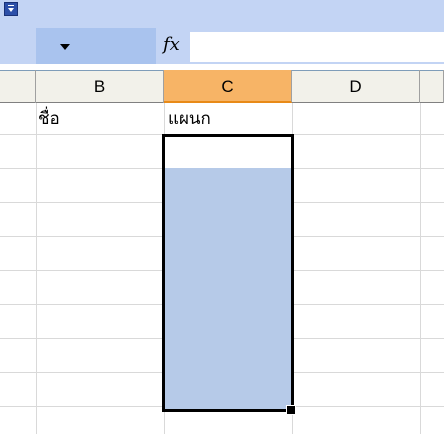  Describe the element at coordinates (317, 47) in the screenshot. I see `formula-input` at that location.